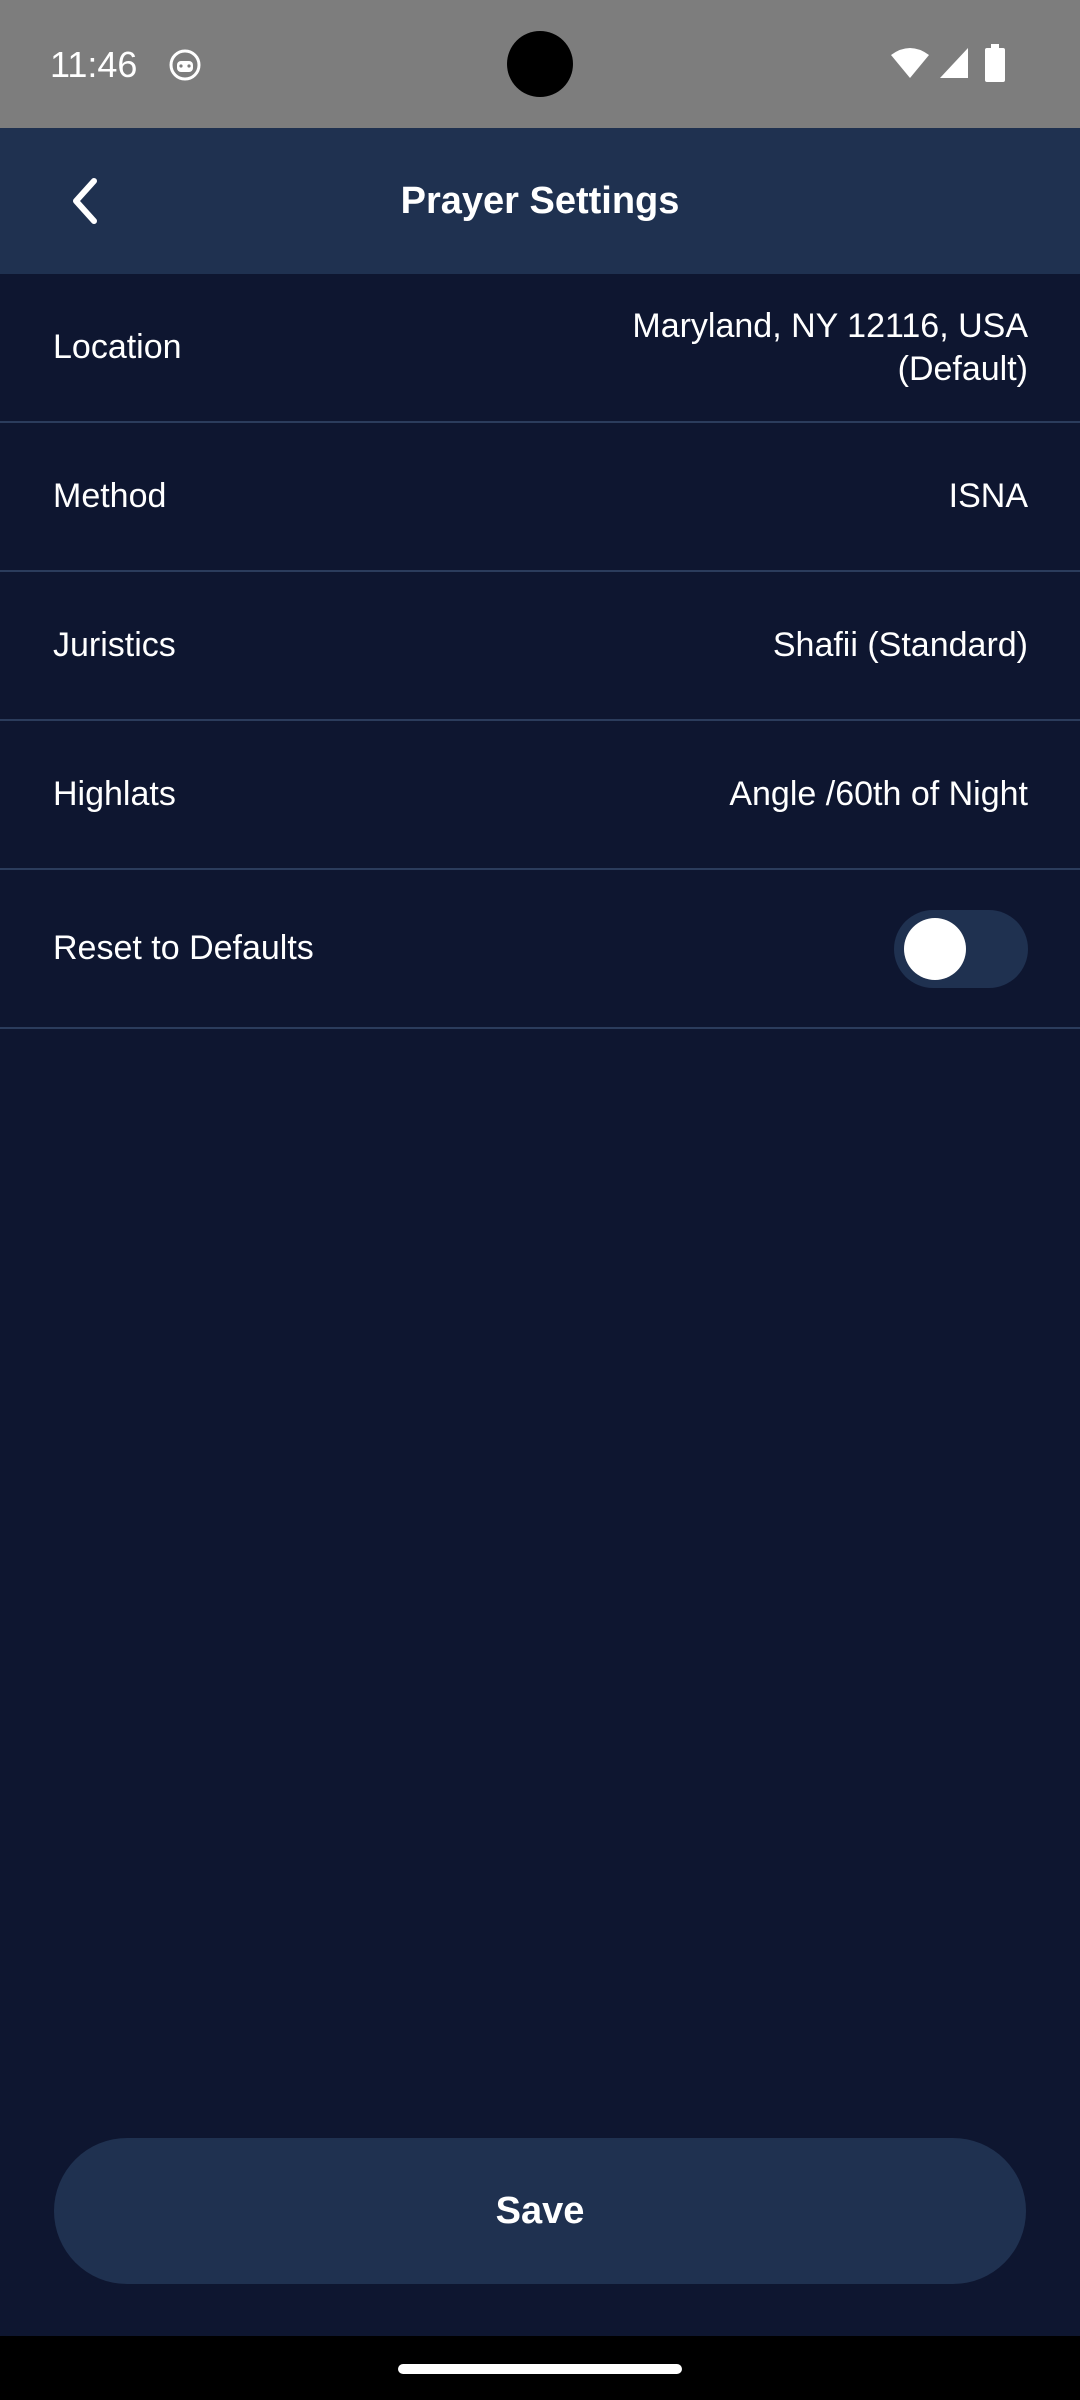 Image resolution: width=1080 pixels, height=2400 pixels. What do you see at coordinates (117, 347) in the screenshot?
I see `location-label: Location` at bounding box center [117, 347].